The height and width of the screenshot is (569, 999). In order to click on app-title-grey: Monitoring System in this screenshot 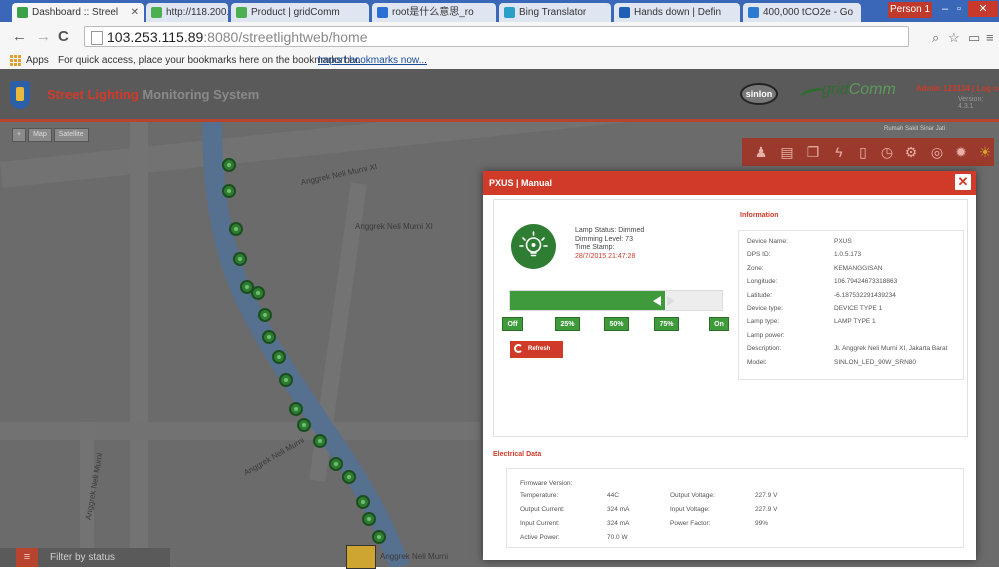, I will do `click(201, 94)`.